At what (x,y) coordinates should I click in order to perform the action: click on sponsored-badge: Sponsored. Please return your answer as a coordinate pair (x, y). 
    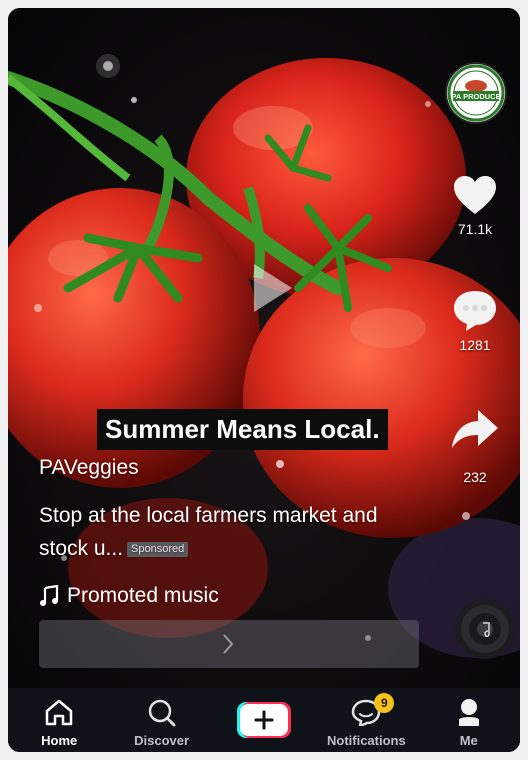
    Looking at the image, I should click on (158, 549).